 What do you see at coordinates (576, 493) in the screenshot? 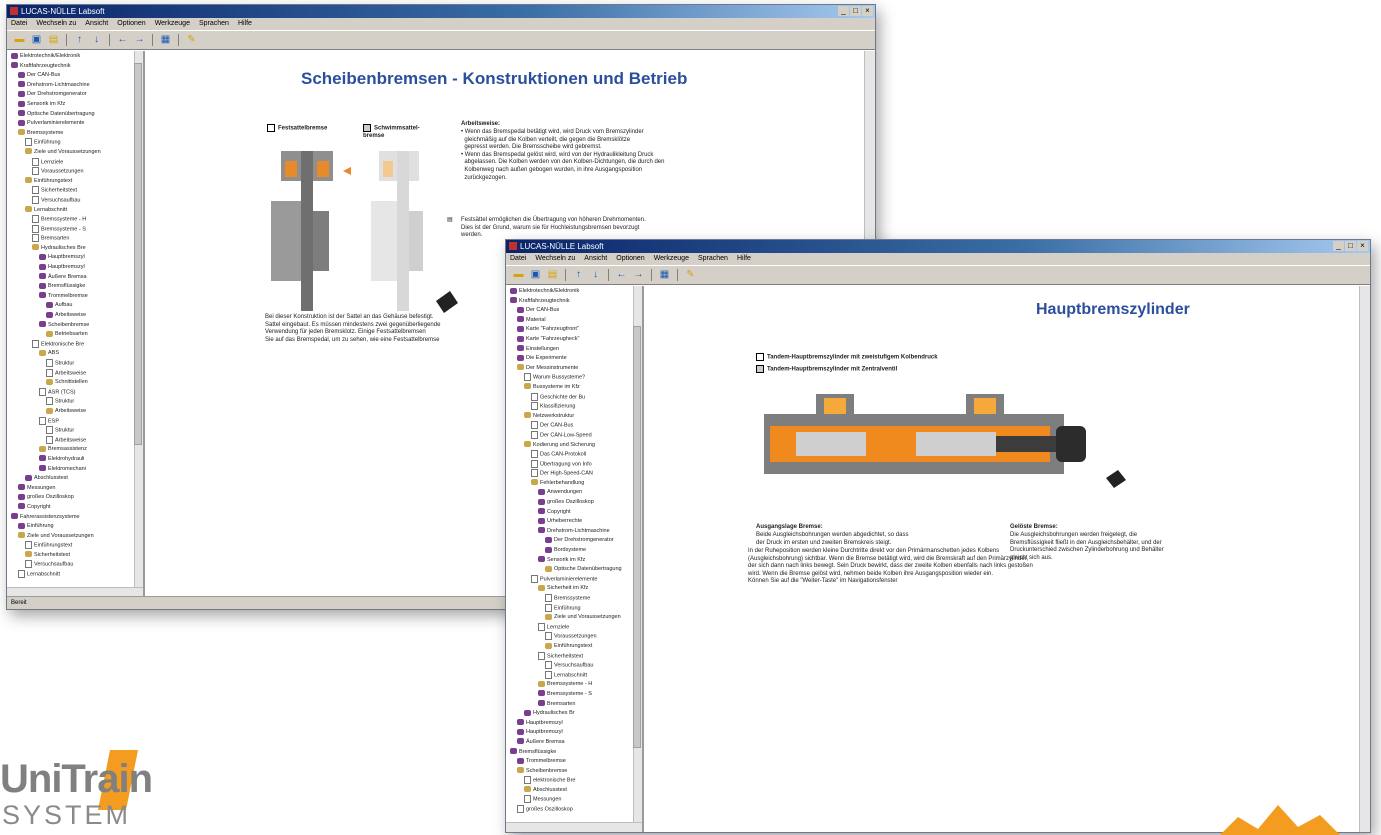
I see `tree-item: Anwendungen` at bounding box center [576, 493].